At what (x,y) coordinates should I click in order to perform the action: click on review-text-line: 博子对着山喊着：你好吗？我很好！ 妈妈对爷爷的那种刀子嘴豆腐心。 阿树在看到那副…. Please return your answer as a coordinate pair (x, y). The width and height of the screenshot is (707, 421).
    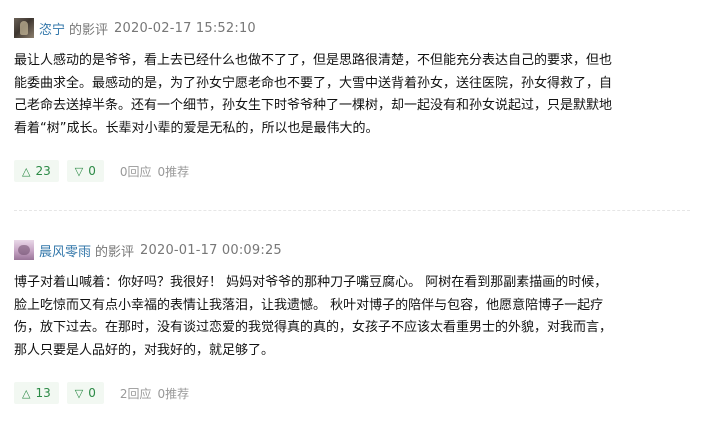
    Looking at the image, I should click on (311, 282).